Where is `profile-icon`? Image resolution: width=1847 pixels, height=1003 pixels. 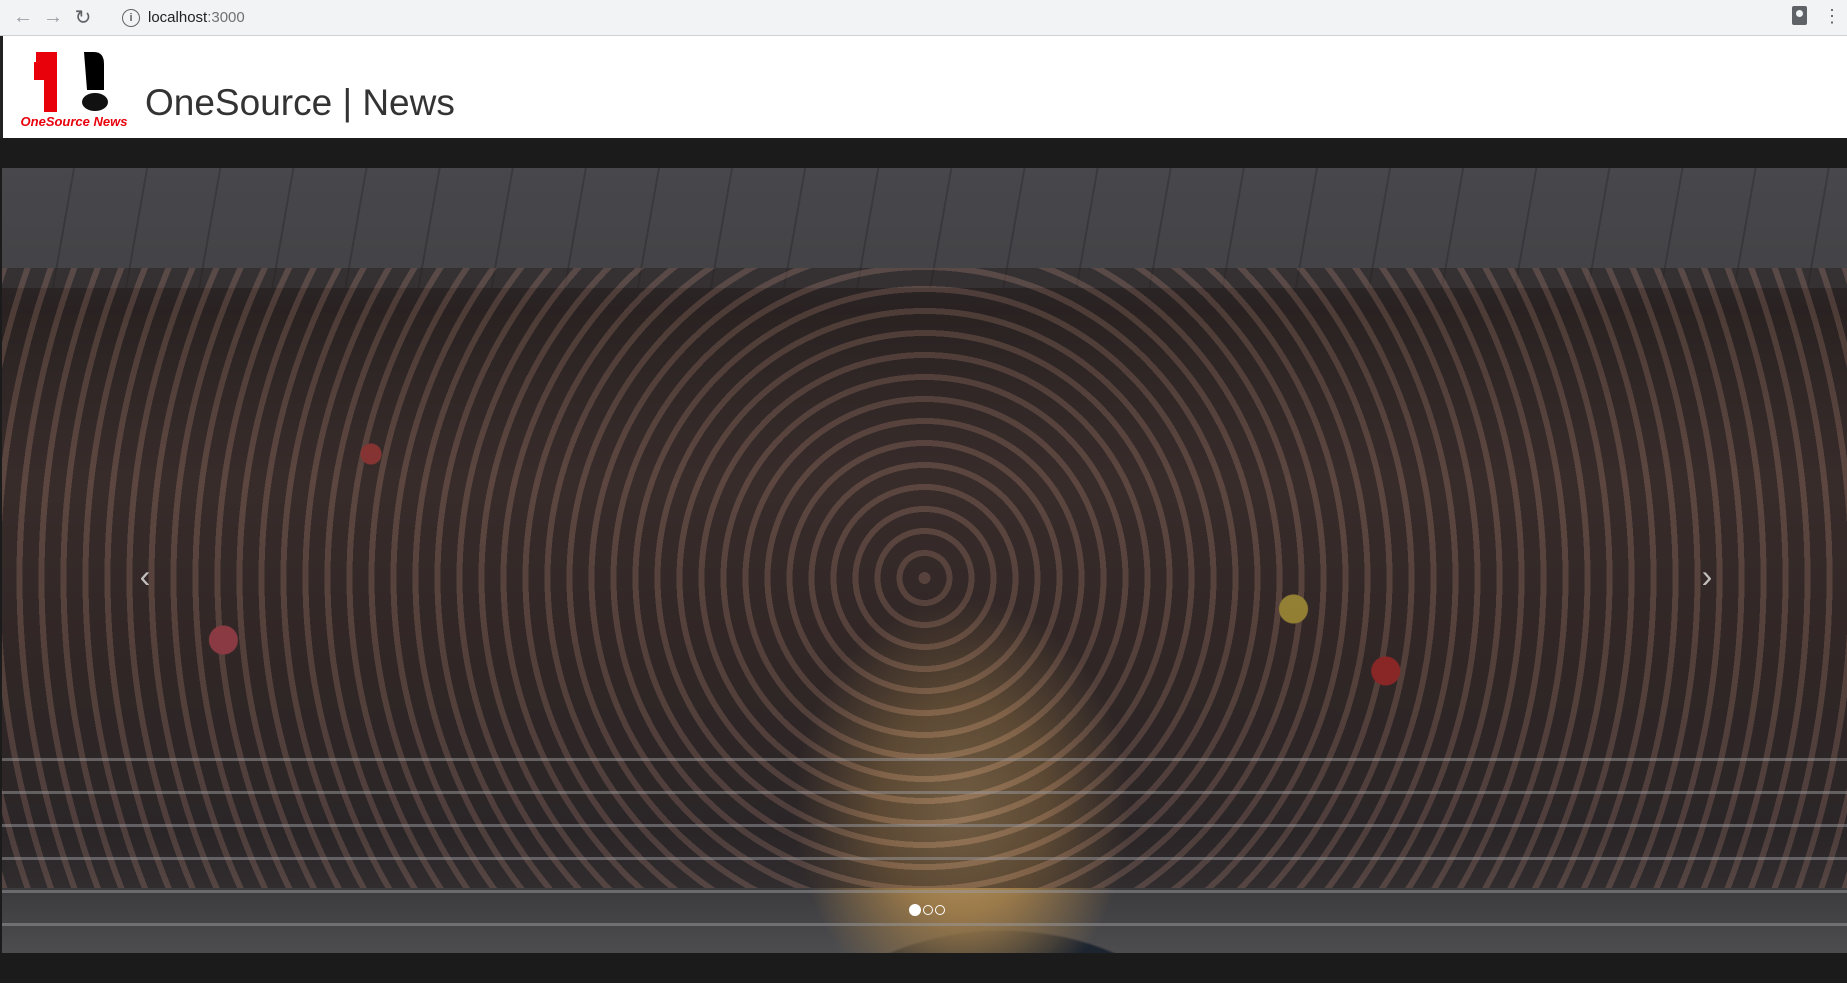
profile-icon is located at coordinates (1799, 15).